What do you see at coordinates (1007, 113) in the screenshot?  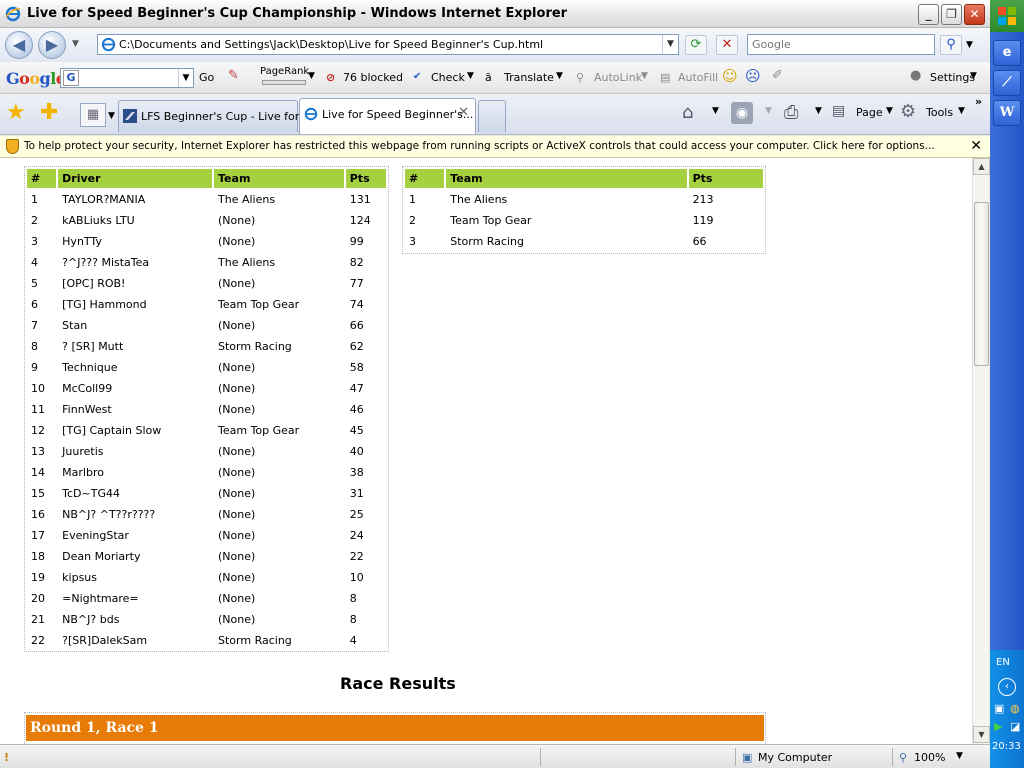 I see `taskbar-word-button: W` at bounding box center [1007, 113].